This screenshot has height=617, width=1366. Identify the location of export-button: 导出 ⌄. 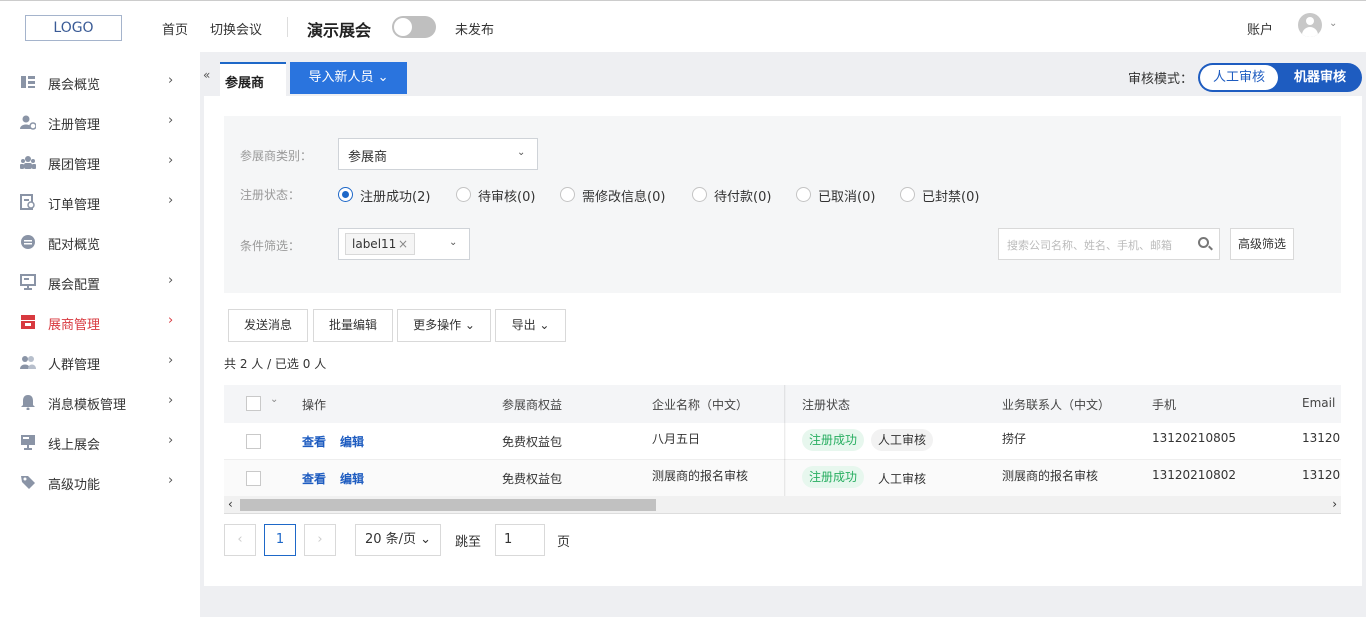
(530, 325).